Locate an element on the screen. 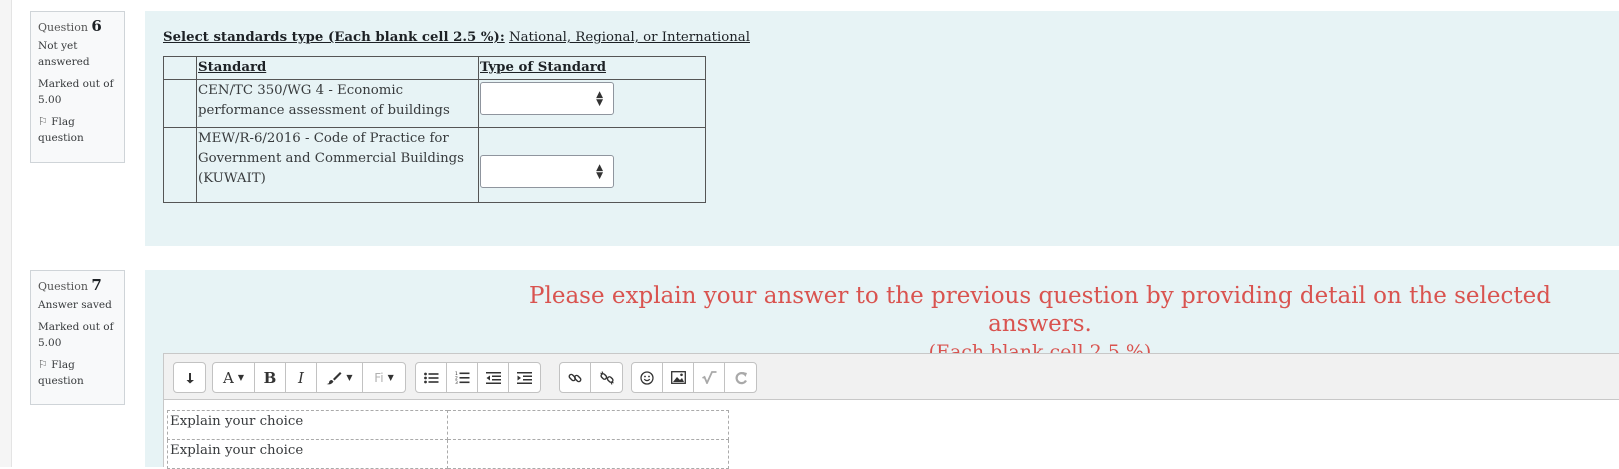 This screenshot has height=469, width=1619. collapse-button is located at coordinates (189, 377).